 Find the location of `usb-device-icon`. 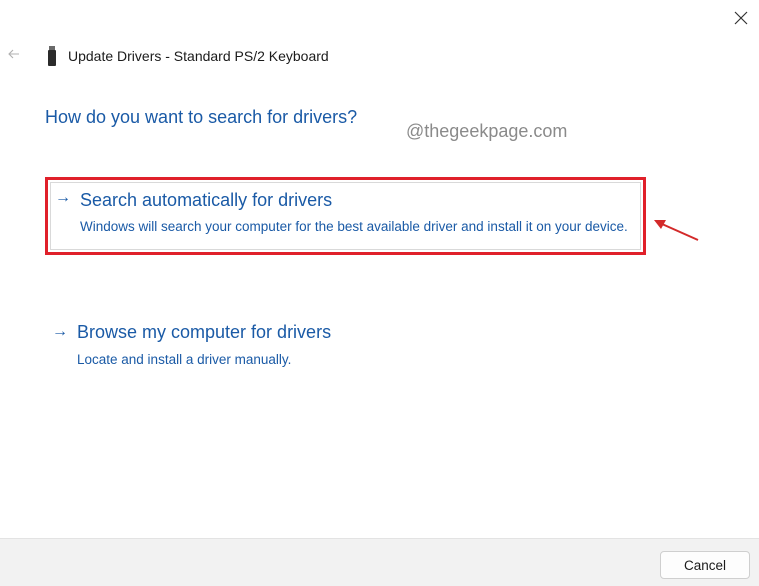

usb-device-icon is located at coordinates (52, 56).